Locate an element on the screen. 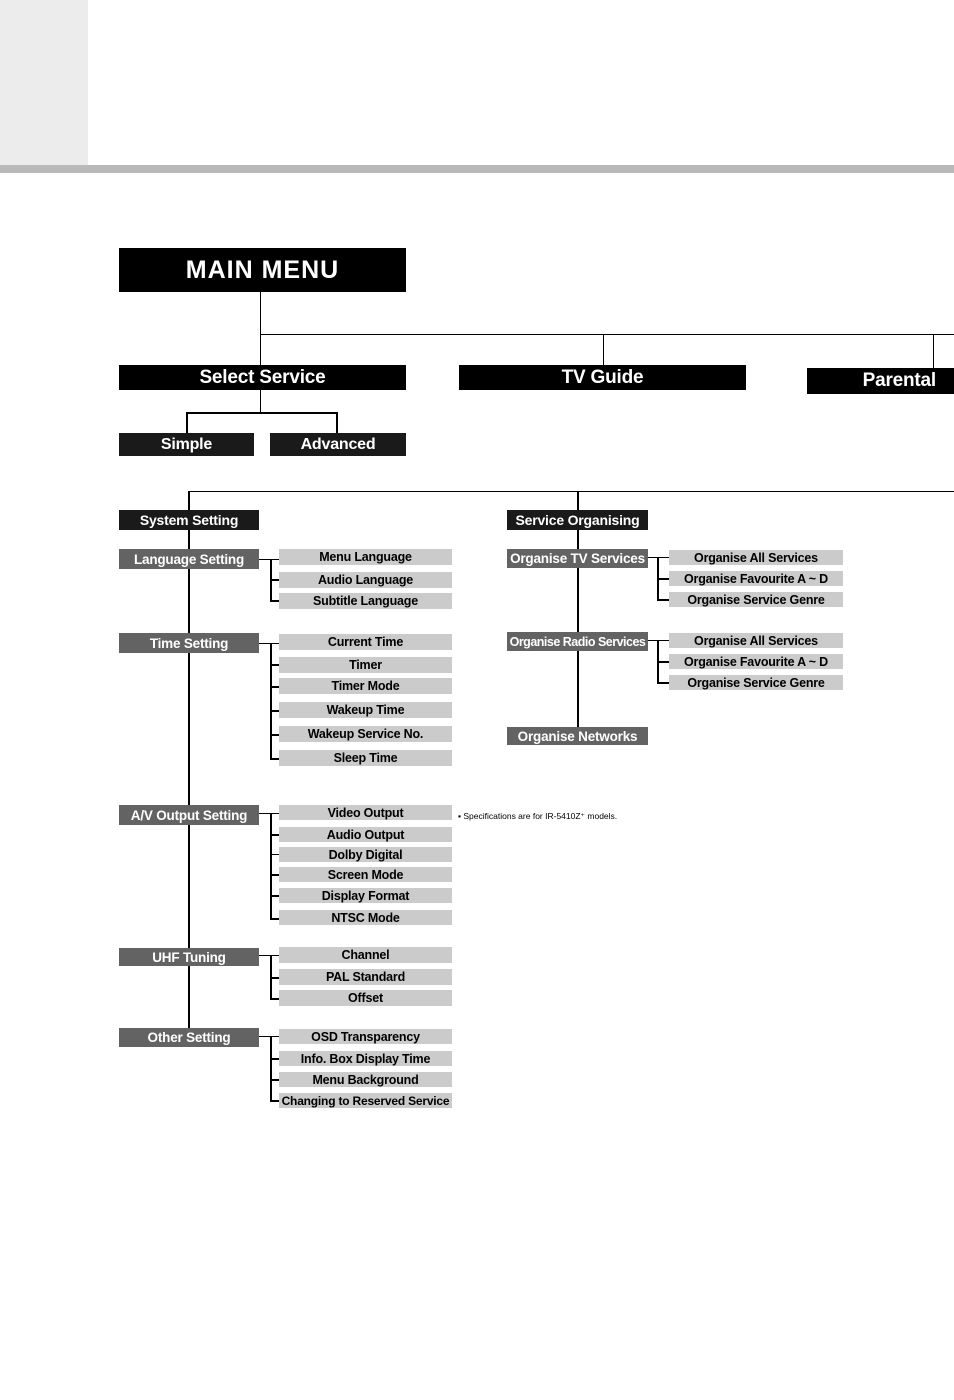 The height and width of the screenshot is (1400, 954). menu-label: OSD Transparency is located at coordinates (365, 1036).